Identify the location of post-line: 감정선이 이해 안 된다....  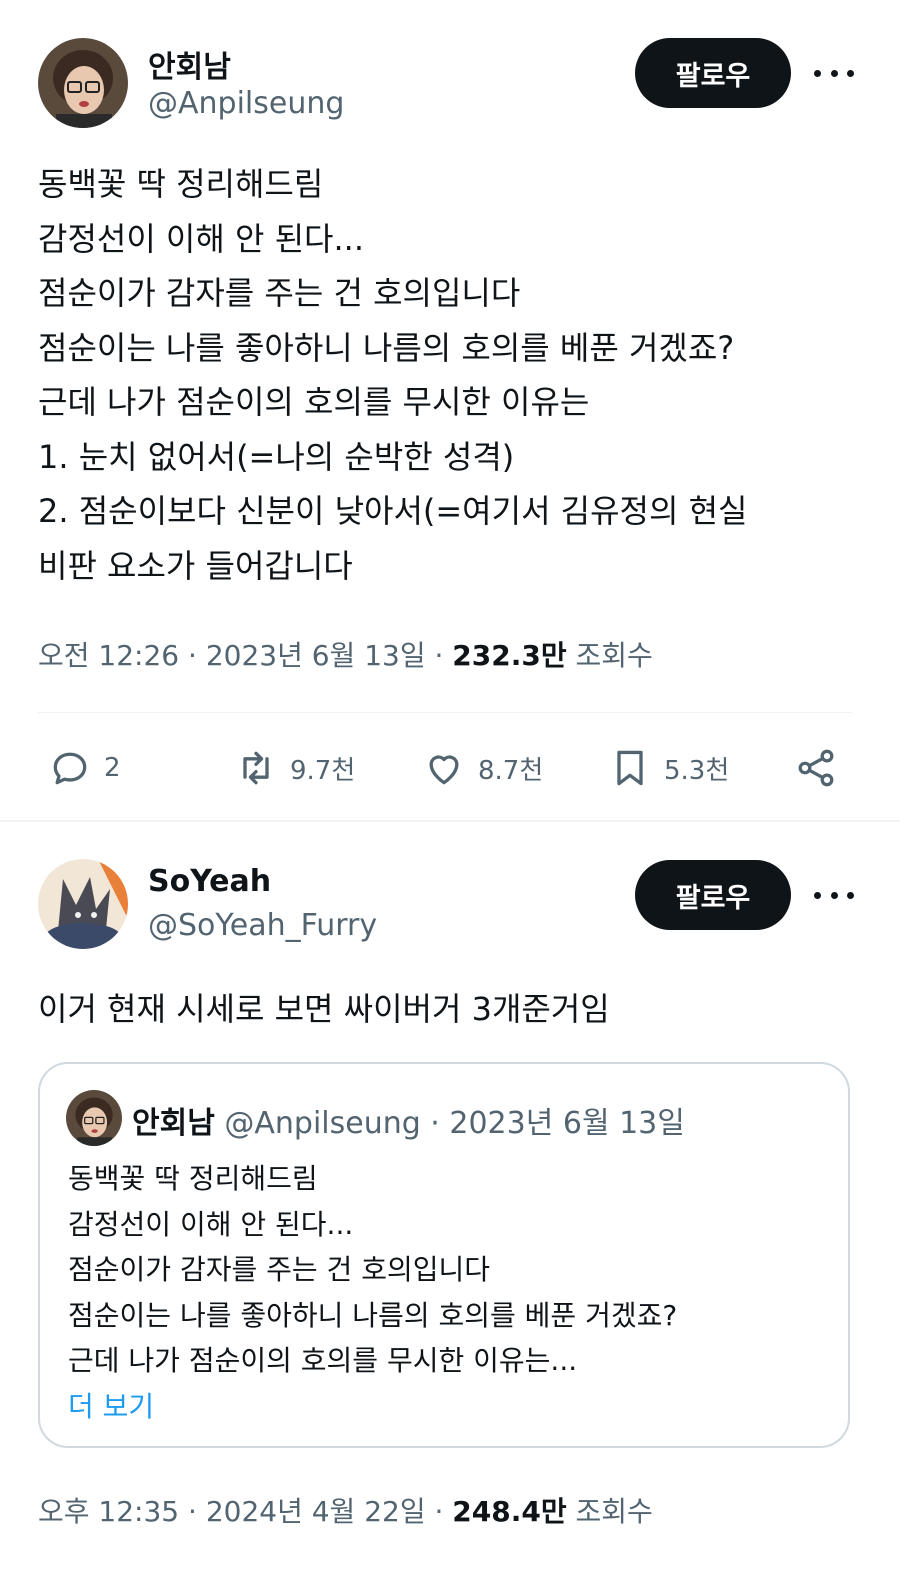
(201, 238).